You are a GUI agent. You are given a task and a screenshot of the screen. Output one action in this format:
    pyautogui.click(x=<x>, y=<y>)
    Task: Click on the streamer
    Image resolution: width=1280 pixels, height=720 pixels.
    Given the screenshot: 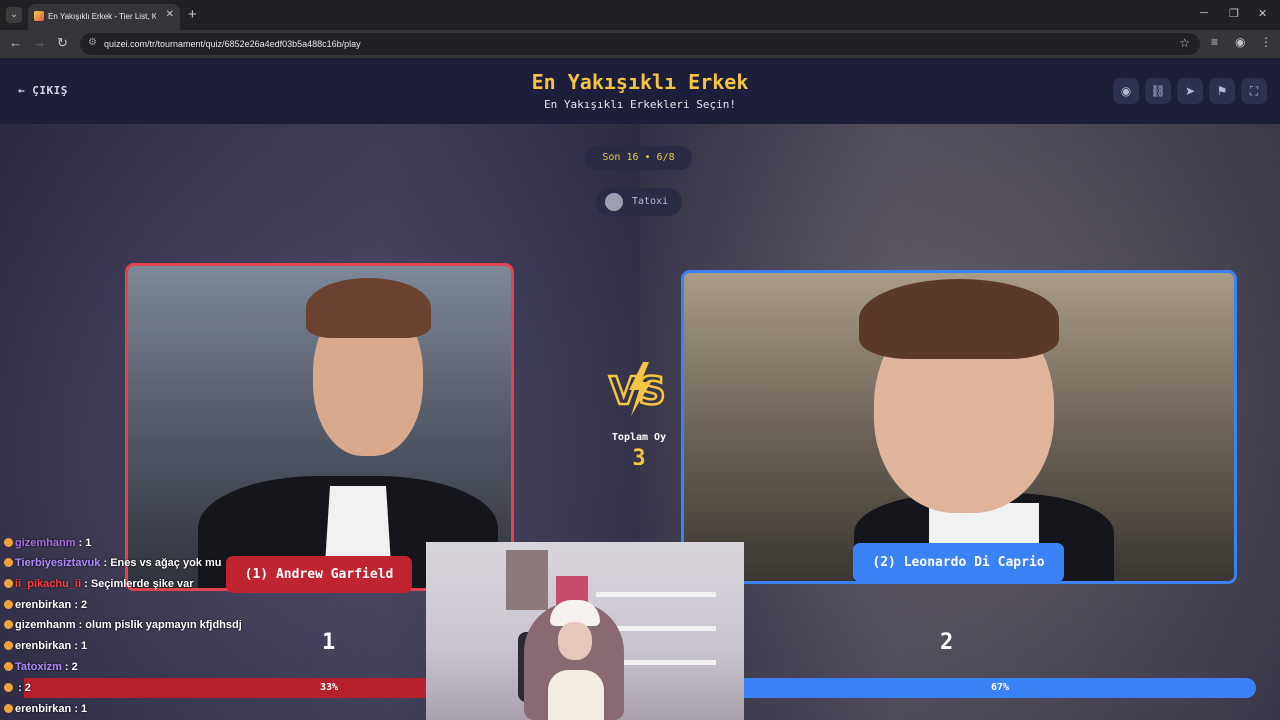 What is the action you would take?
    pyautogui.click(x=574, y=656)
    